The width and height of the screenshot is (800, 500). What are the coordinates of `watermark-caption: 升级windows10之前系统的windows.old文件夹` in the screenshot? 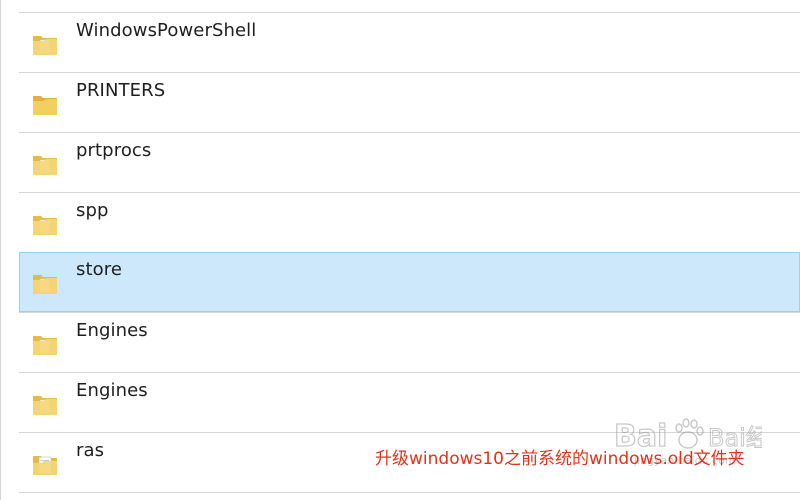 It's located at (560, 459).